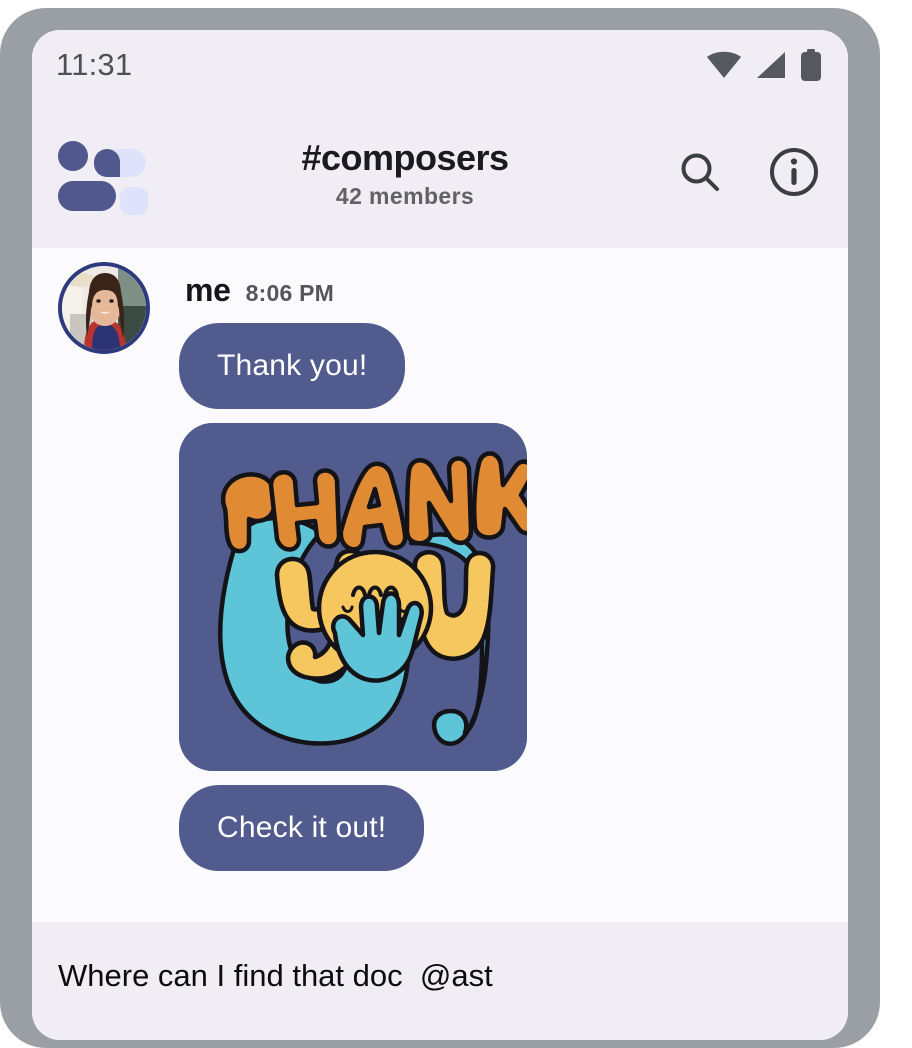 The height and width of the screenshot is (1048, 912). I want to click on logo-wedge-shape, so click(107, 163).